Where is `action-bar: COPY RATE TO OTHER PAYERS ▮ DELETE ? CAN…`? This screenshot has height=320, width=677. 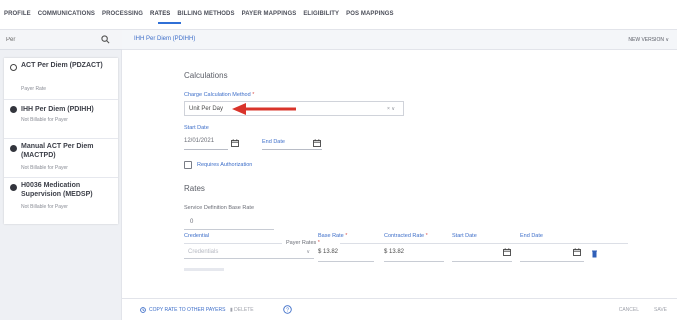 action-bar: COPY RATE TO OTHER PAYERS ▮ DELETE ? CAN… is located at coordinates (399, 309).